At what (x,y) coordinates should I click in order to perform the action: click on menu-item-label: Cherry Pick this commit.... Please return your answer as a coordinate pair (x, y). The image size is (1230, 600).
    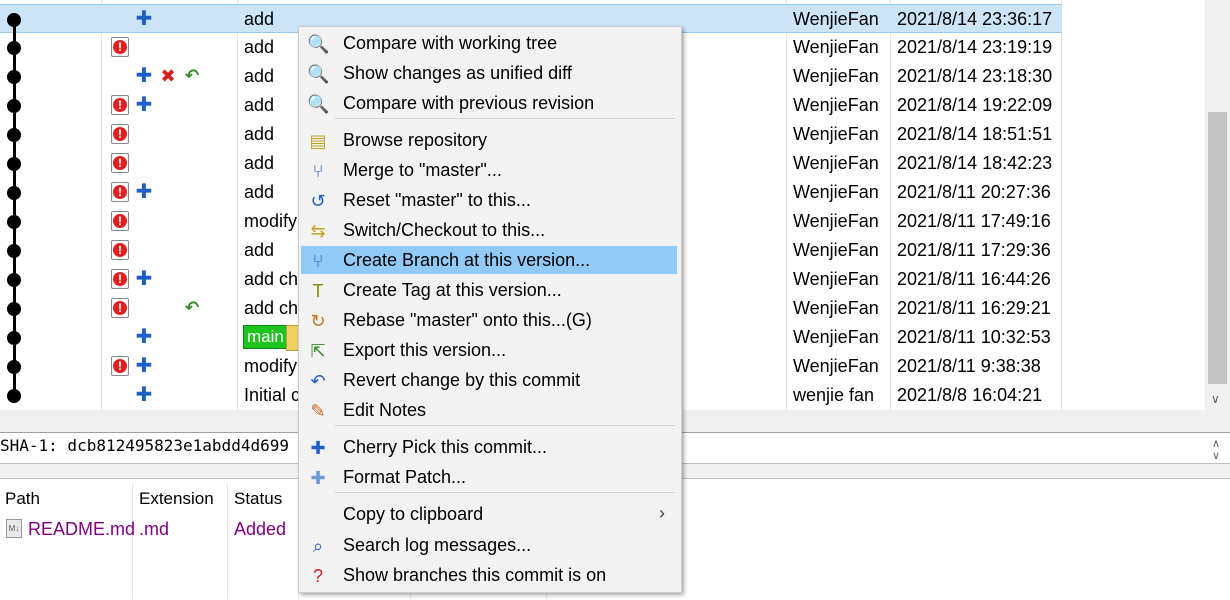
    Looking at the image, I should click on (445, 447).